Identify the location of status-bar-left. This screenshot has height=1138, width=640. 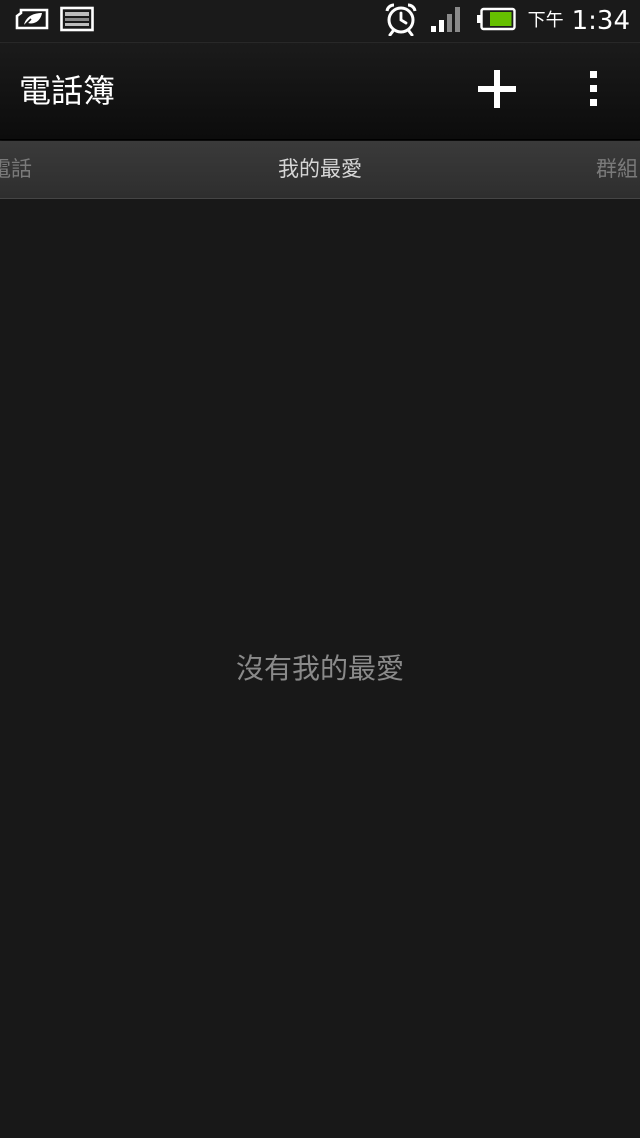
(54, 21).